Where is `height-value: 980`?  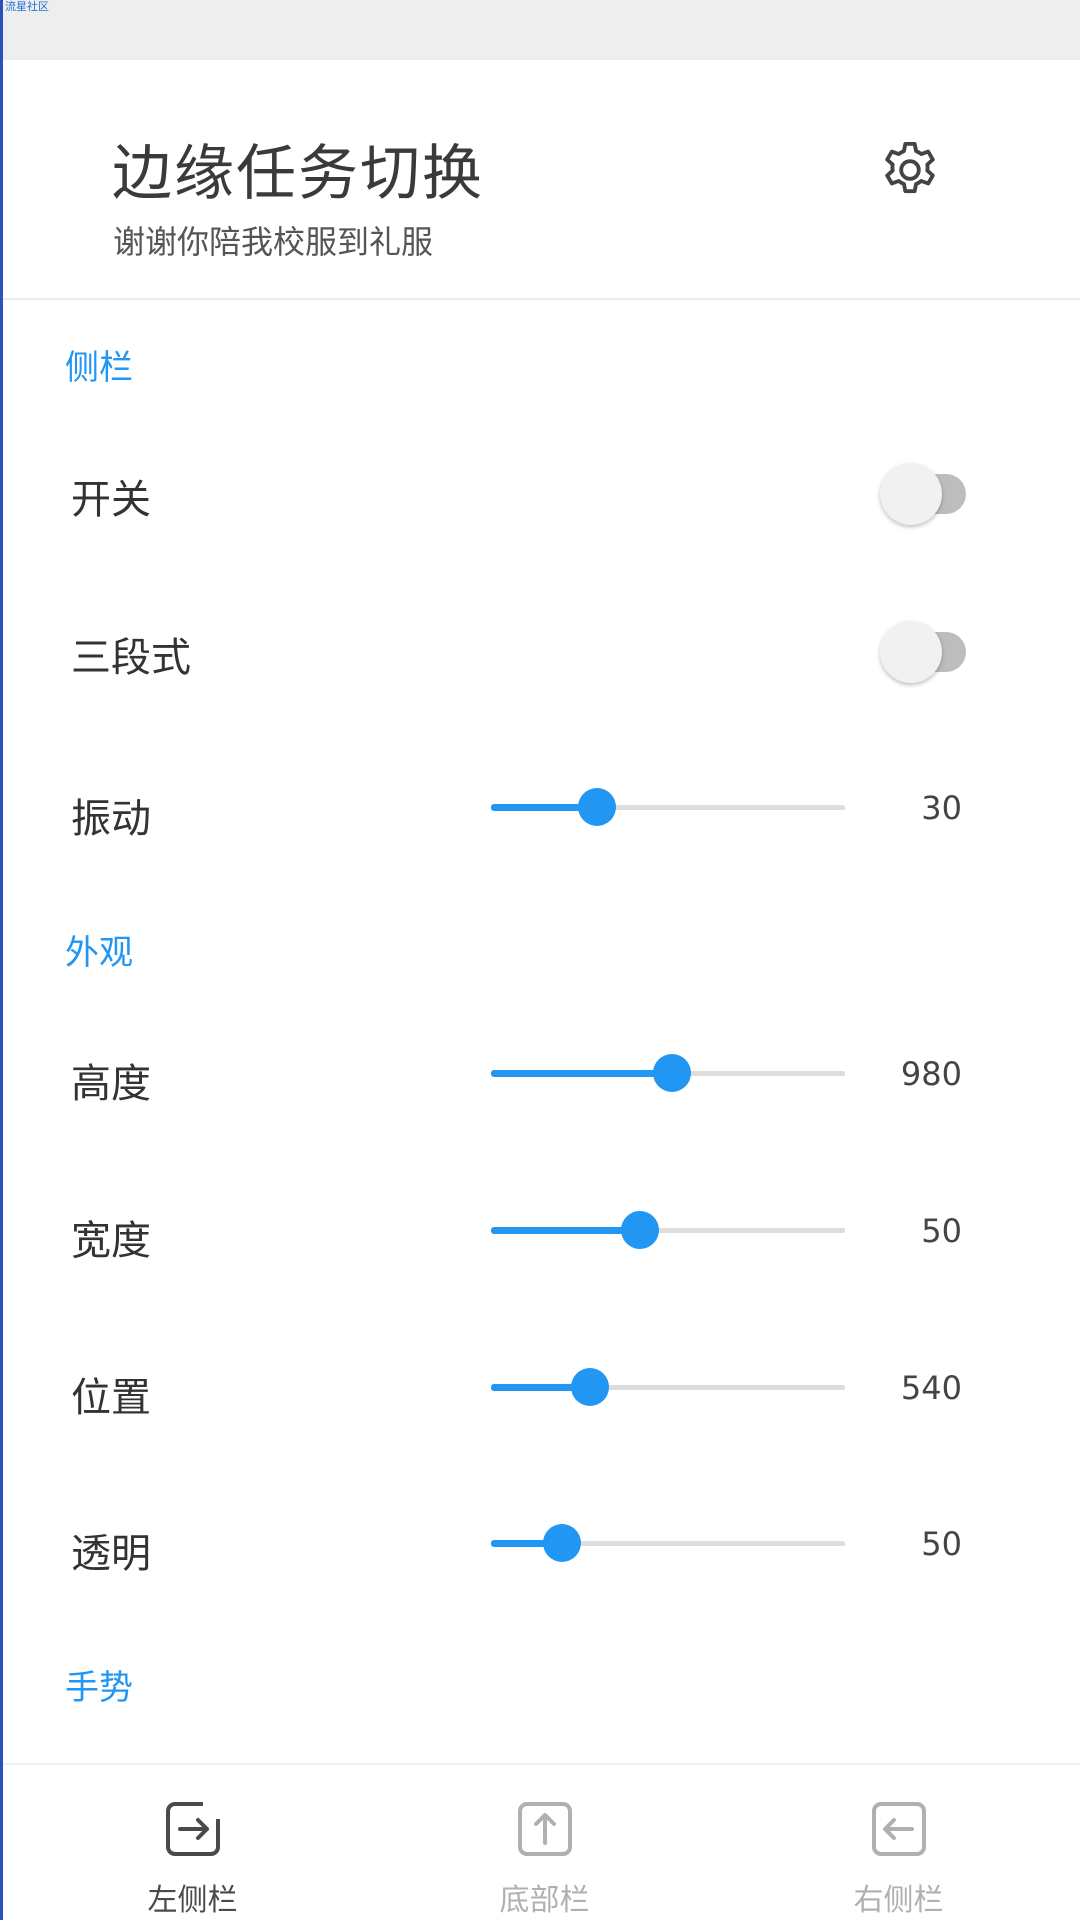
height-value: 980 is located at coordinates (931, 1074).